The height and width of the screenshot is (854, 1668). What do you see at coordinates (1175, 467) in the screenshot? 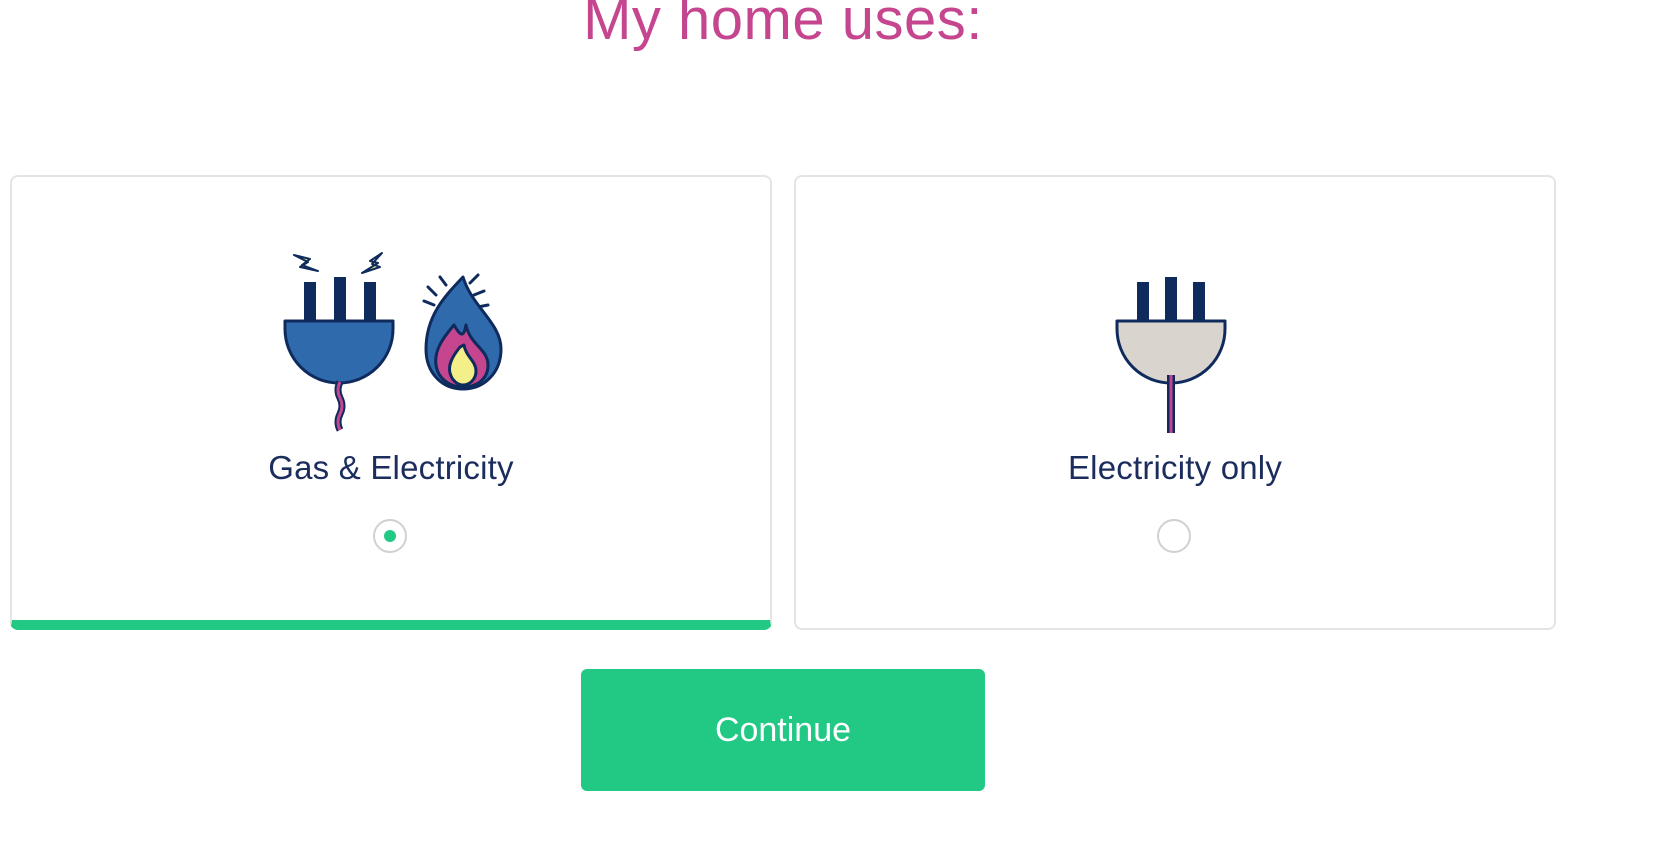
I see `option-label-electricity-only: Electricity only` at bounding box center [1175, 467].